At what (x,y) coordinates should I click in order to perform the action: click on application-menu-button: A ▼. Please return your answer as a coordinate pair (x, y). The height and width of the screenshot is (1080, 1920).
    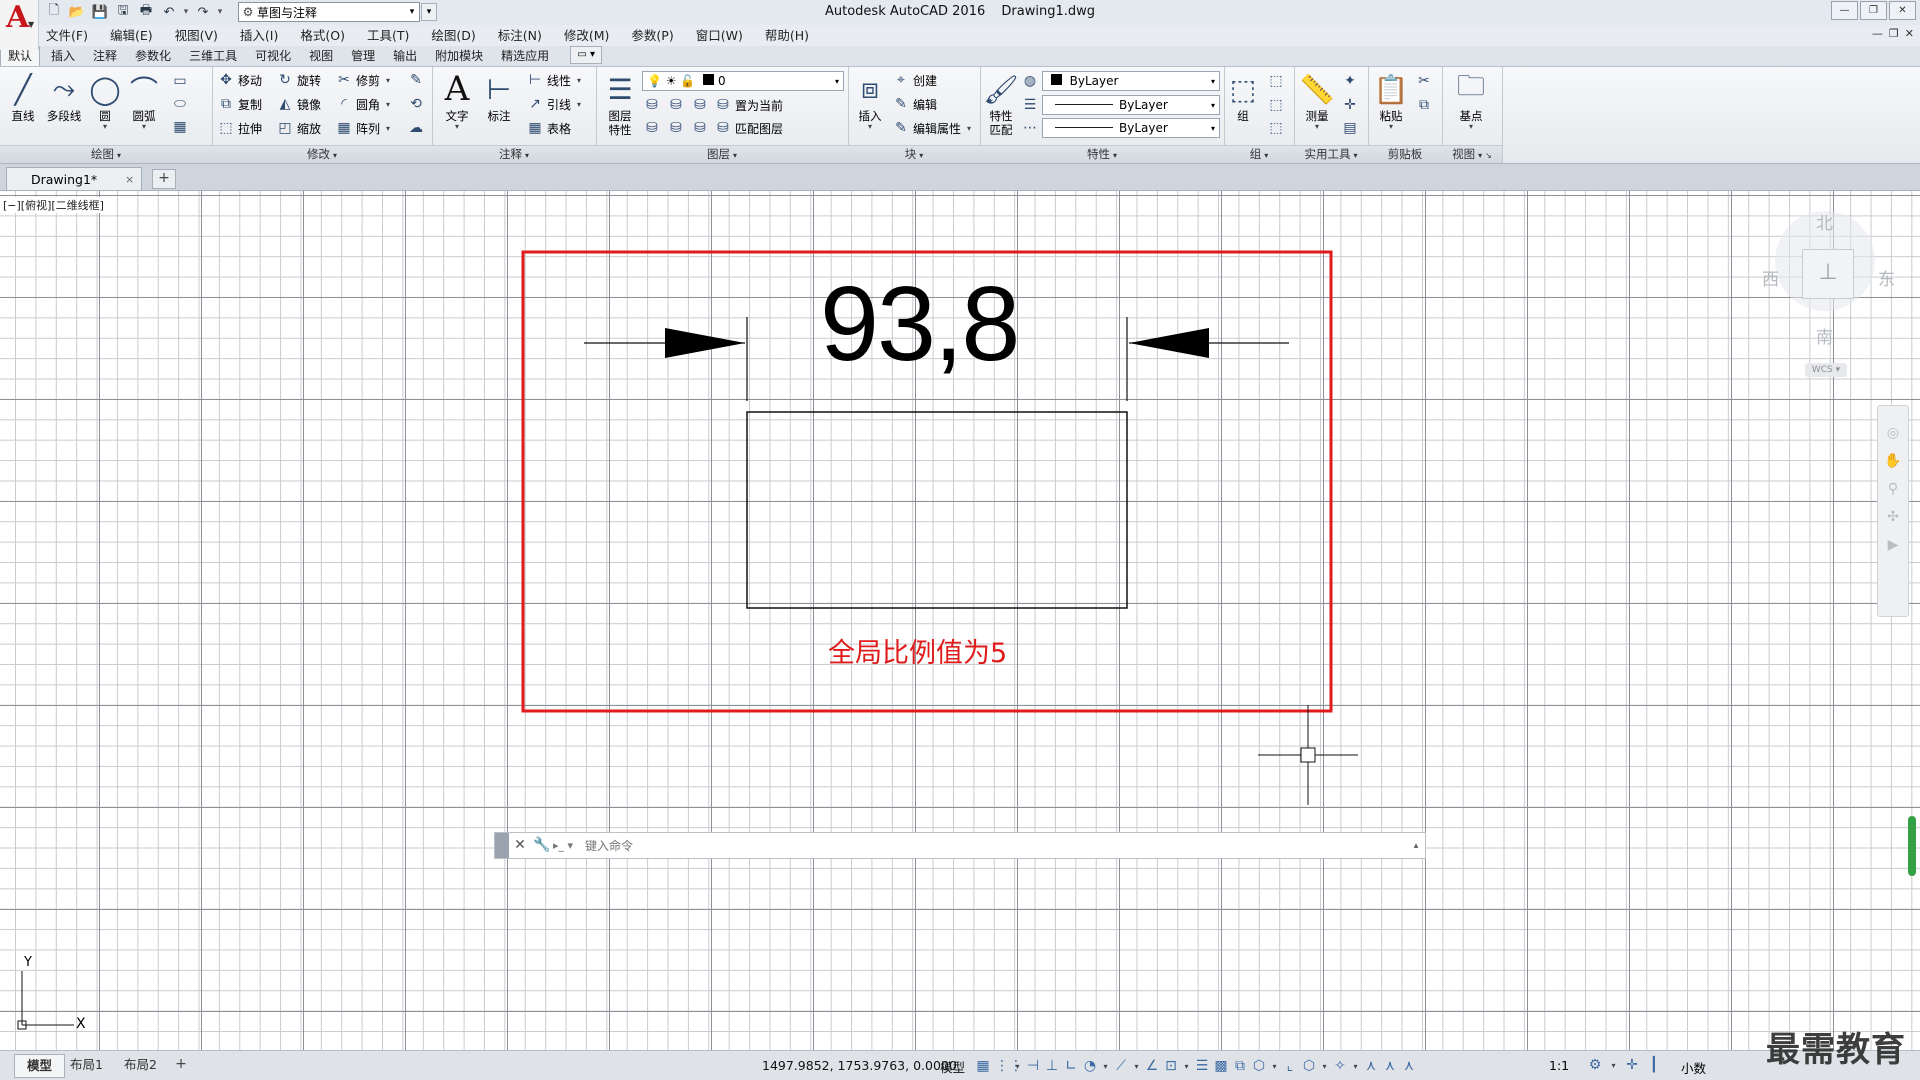
    Looking at the image, I should click on (19, 25).